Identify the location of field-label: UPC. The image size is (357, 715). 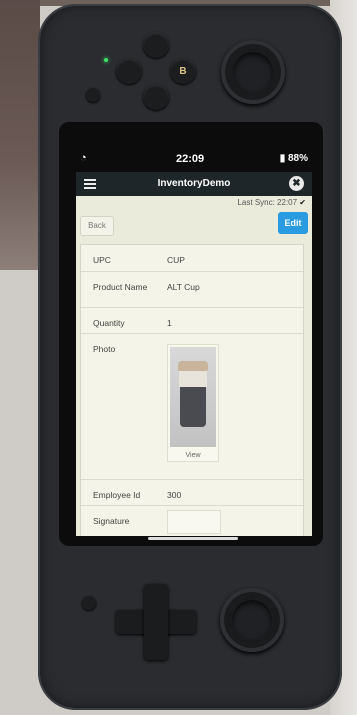
(102, 260).